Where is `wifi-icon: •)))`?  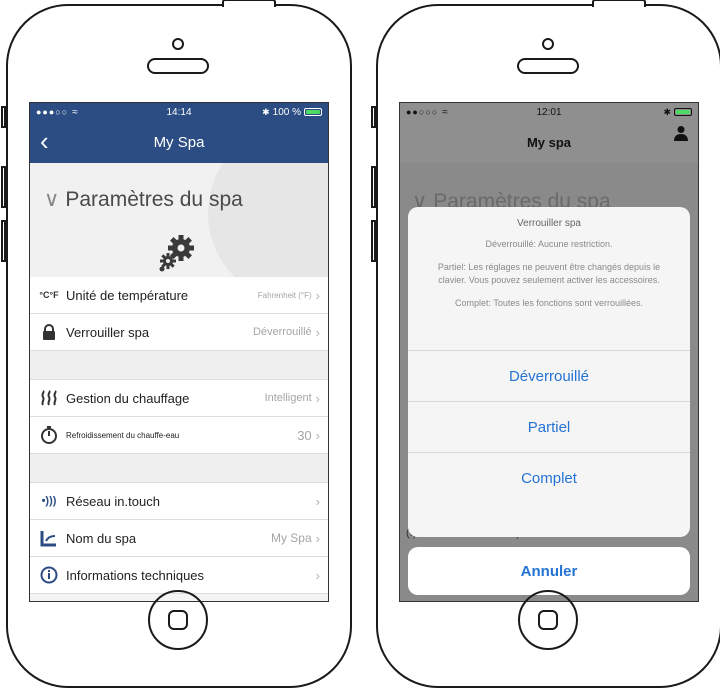
wifi-icon: •))) is located at coordinates (49, 501).